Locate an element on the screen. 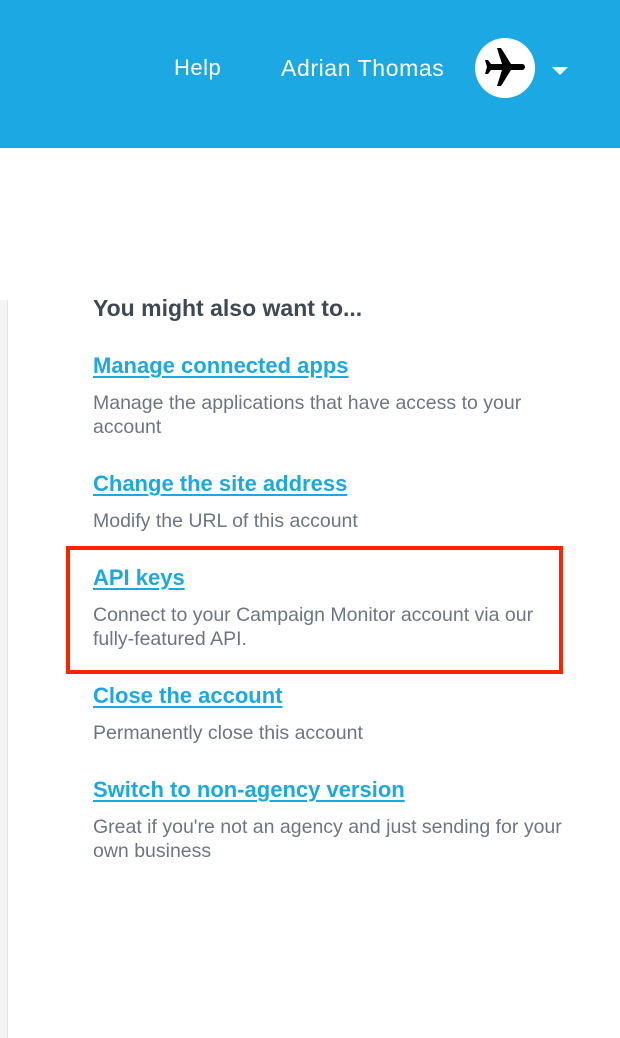 Image resolution: width=620 pixels, height=1038 pixels. switch-non-agency-link: Switch to non-agency version is located at coordinates (249, 790).